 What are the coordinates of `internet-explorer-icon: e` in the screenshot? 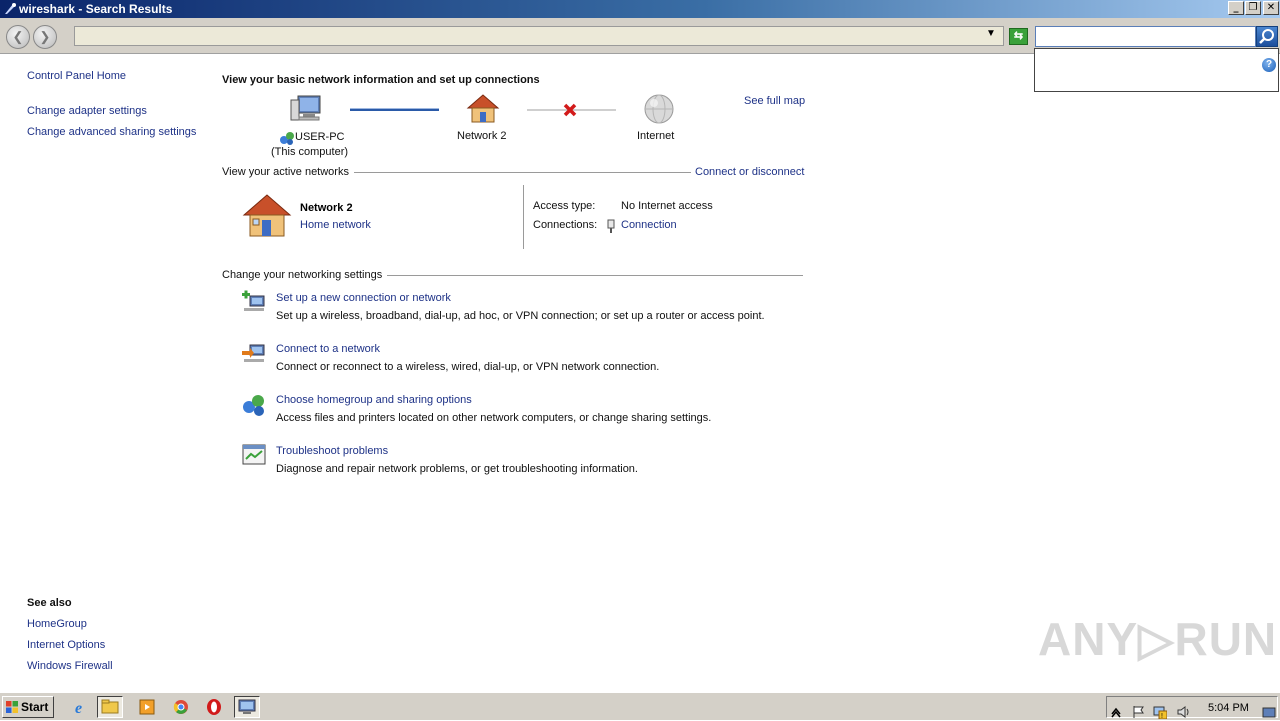 It's located at (78, 708).